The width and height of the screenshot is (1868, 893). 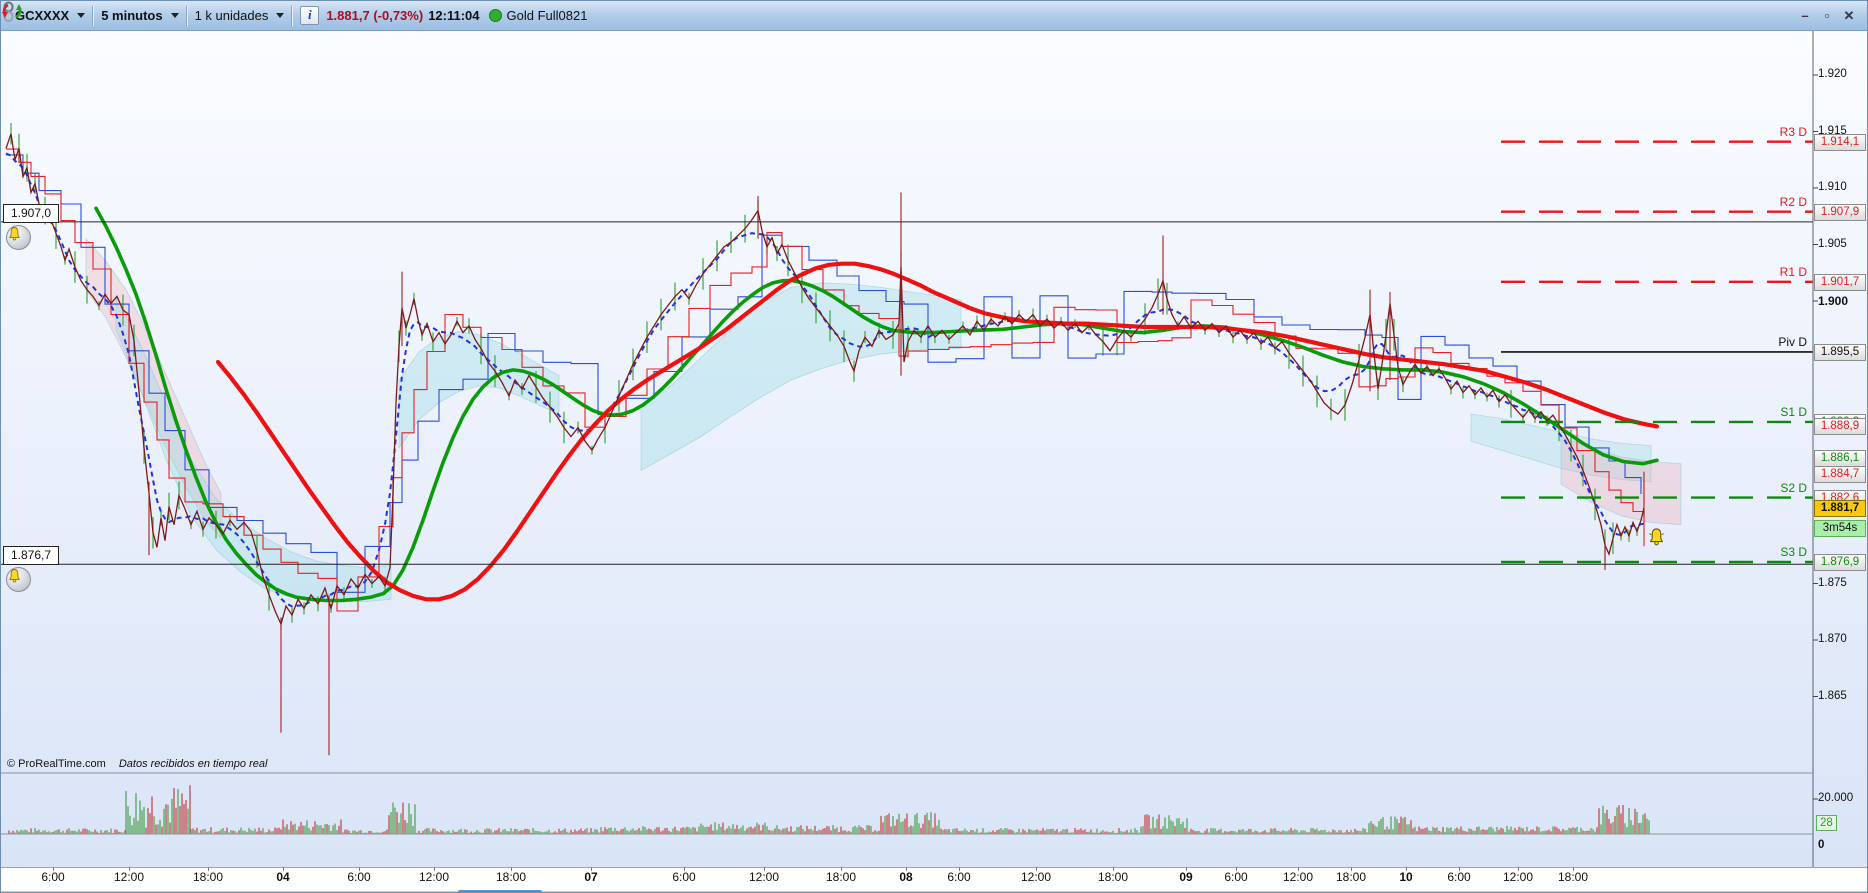 I want to click on volume-last-value-badge: 28, so click(x=1826, y=823).